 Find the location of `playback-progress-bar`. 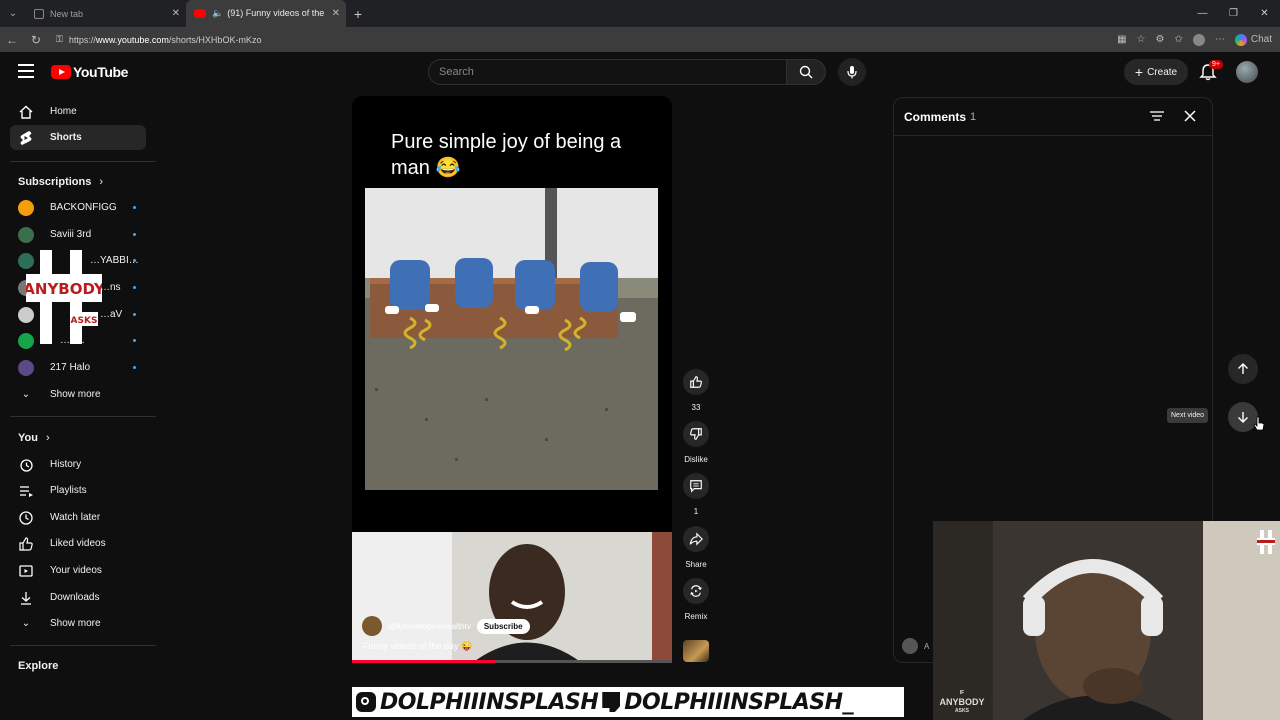

playback-progress-bar is located at coordinates (512, 661).